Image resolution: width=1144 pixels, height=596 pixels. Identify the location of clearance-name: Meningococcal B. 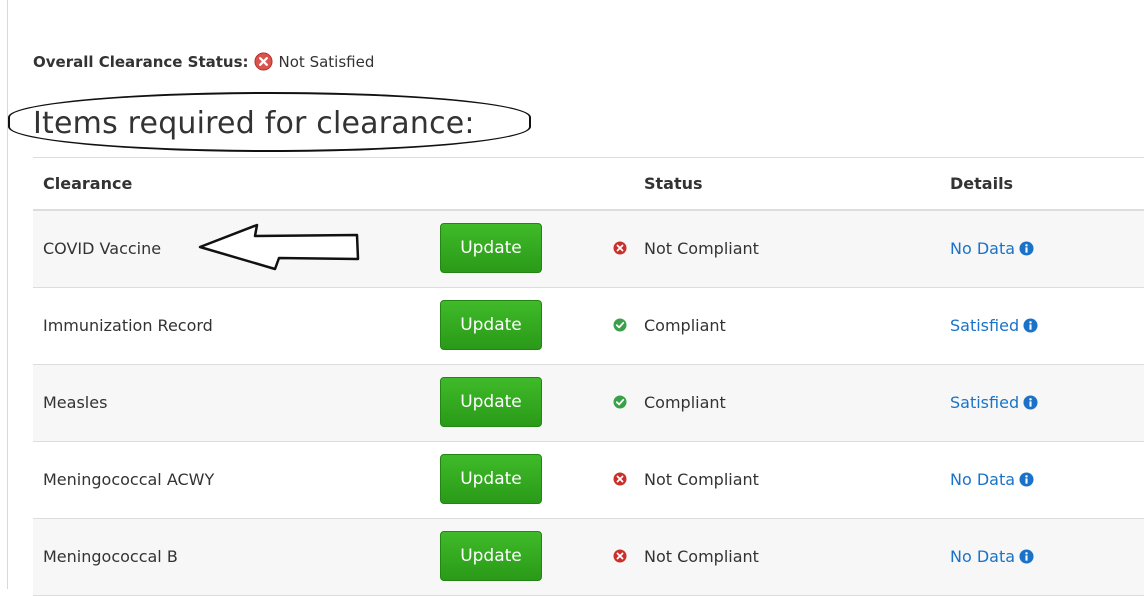
(110, 556).